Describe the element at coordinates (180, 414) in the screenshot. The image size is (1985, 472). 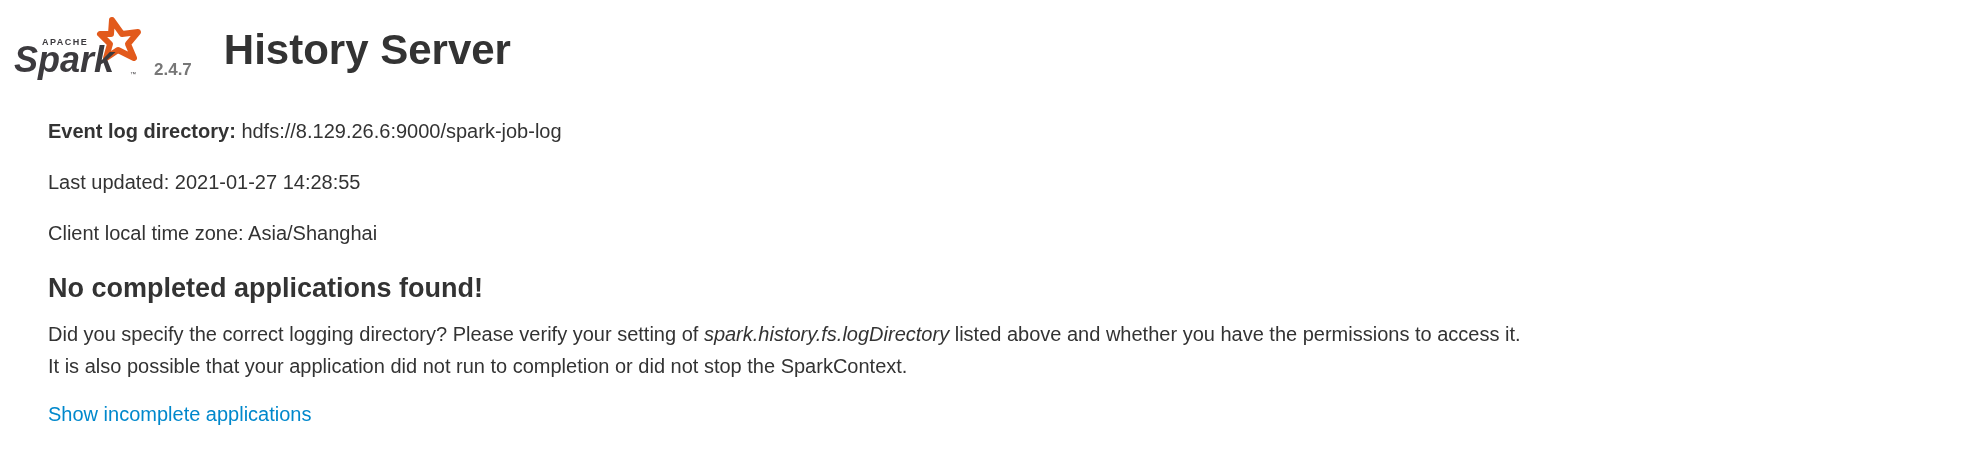
I see `show-incomplete-link: Show incomplete applications` at that location.